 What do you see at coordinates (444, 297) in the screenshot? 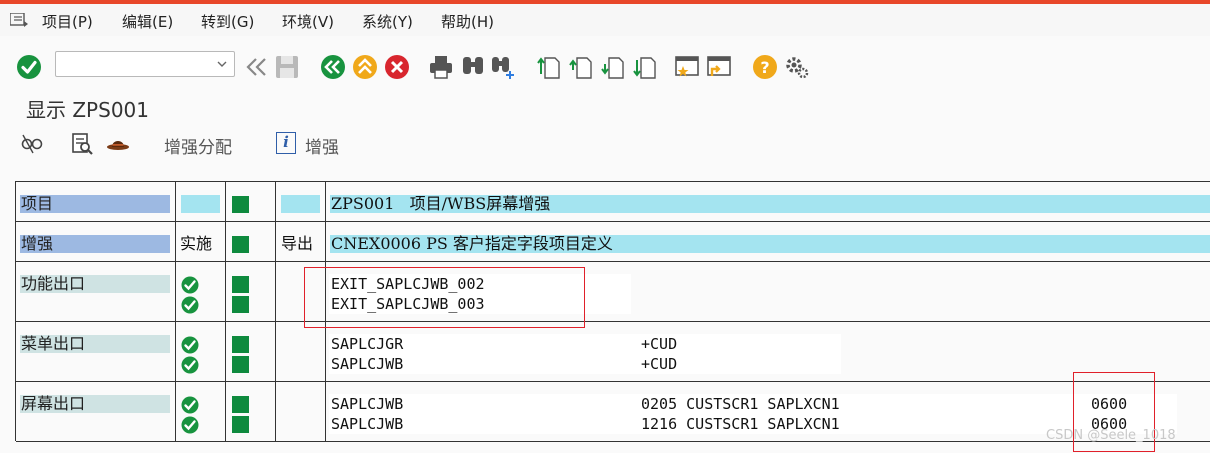
I see `highlight-box-function-exits` at bounding box center [444, 297].